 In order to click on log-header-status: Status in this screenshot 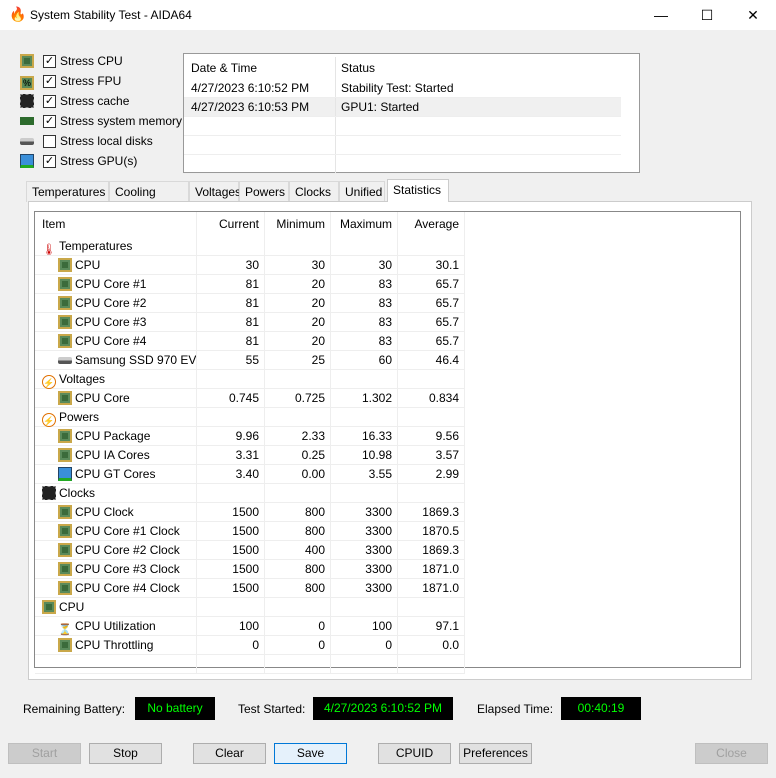, I will do `click(358, 68)`.